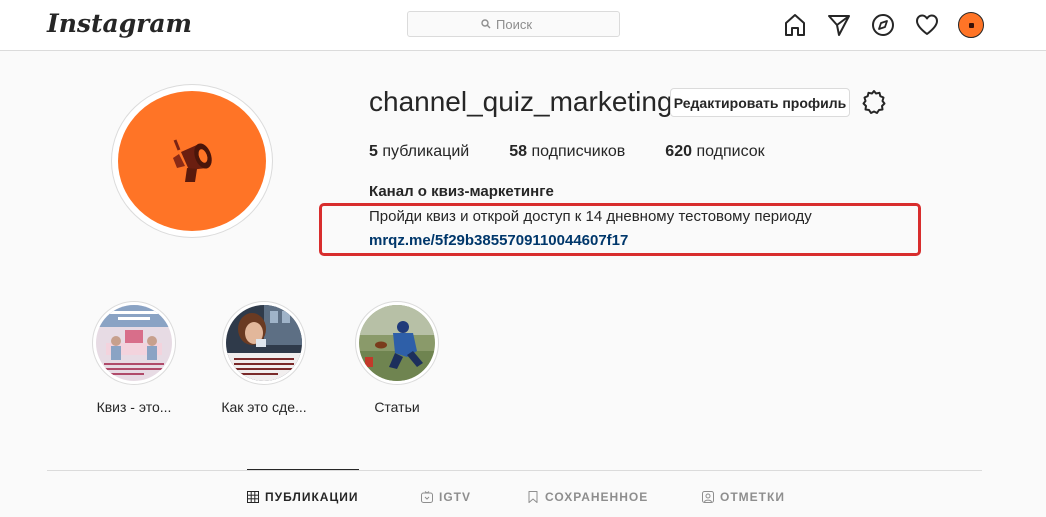 The height and width of the screenshot is (517, 1046). Describe the element at coordinates (253, 497) in the screenshot. I see `grid-icon` at that location.